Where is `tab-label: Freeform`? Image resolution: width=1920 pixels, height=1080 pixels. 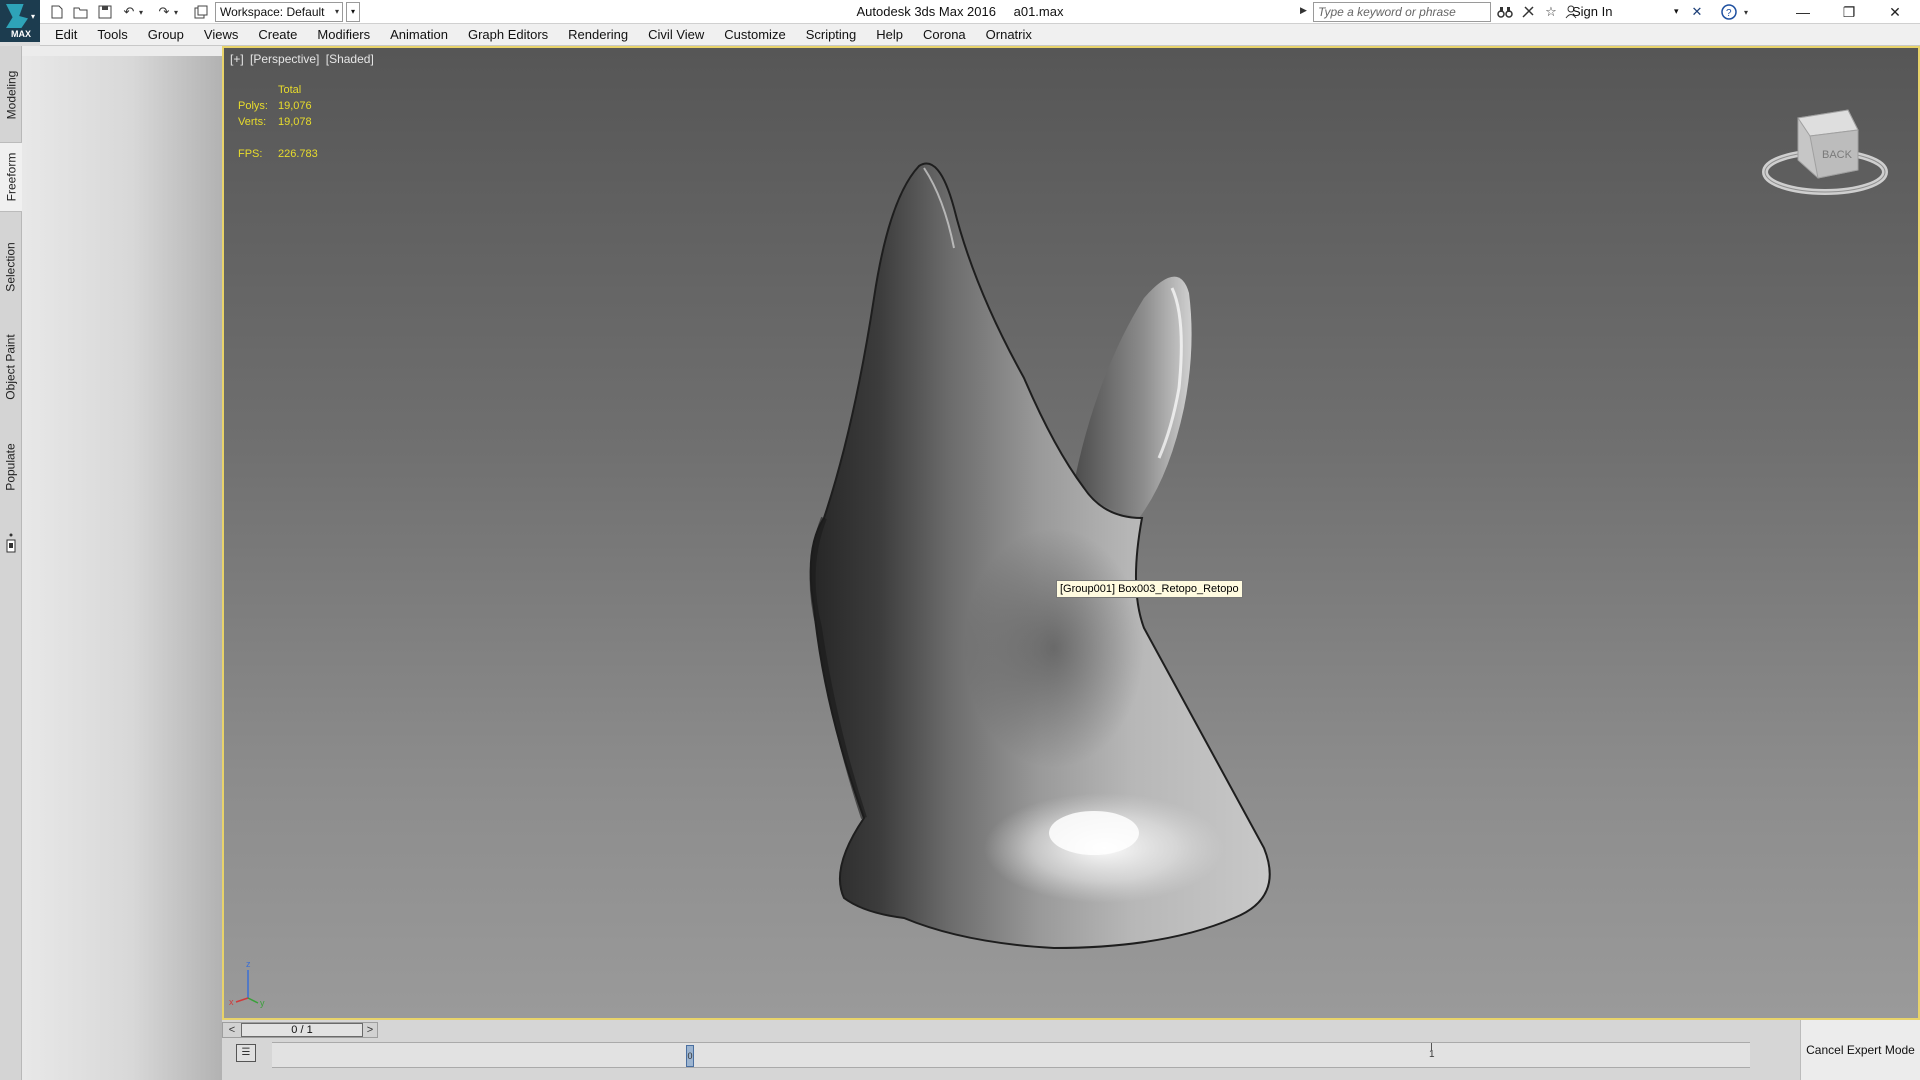
tab-label: Freeform is located at coordinates (11, 177).